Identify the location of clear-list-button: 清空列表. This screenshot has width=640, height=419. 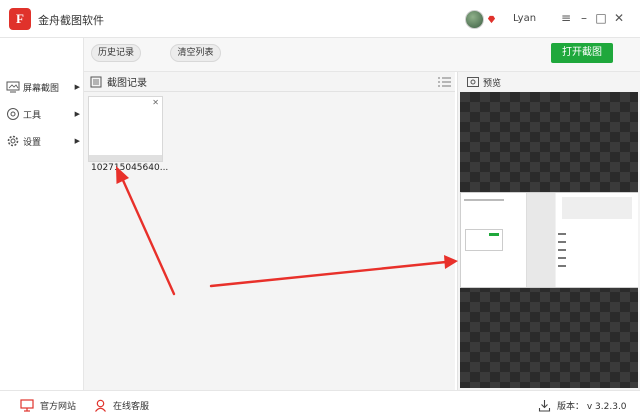
(195, 53).